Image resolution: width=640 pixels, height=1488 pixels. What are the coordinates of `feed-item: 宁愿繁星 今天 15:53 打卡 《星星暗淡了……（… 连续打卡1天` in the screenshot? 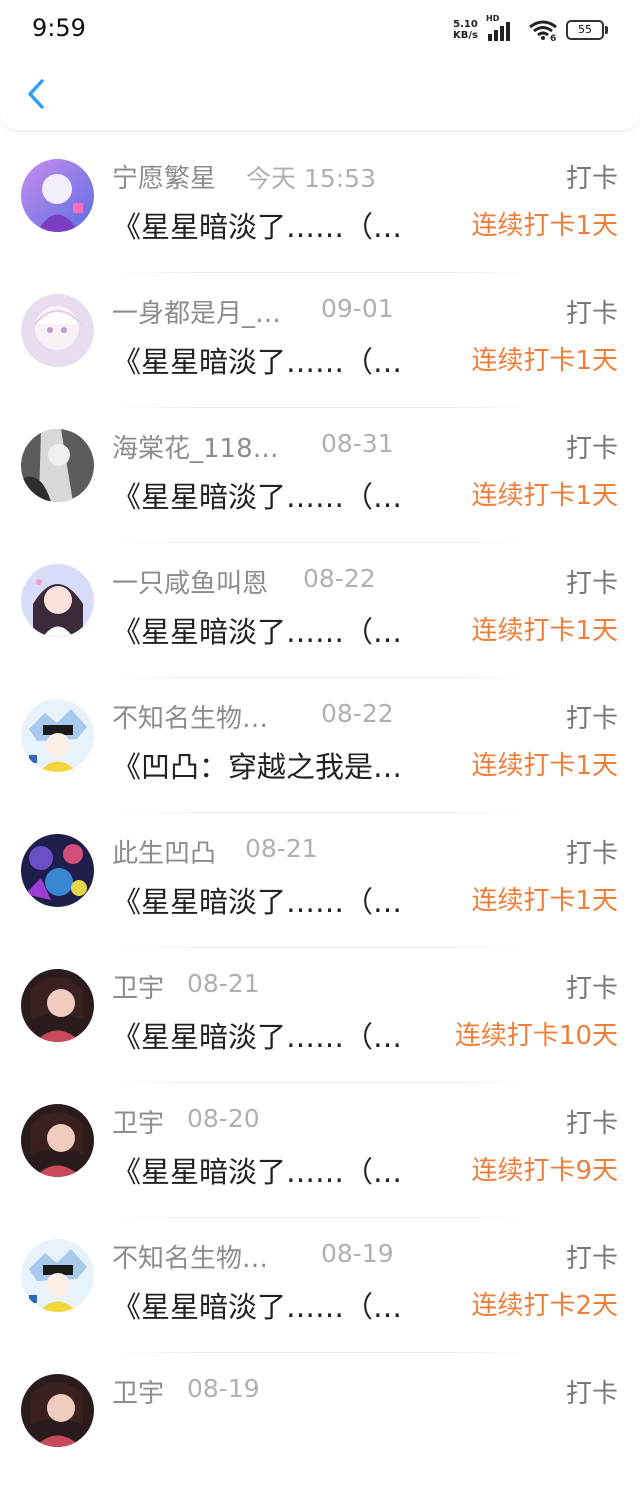 It's located at (320, 205).